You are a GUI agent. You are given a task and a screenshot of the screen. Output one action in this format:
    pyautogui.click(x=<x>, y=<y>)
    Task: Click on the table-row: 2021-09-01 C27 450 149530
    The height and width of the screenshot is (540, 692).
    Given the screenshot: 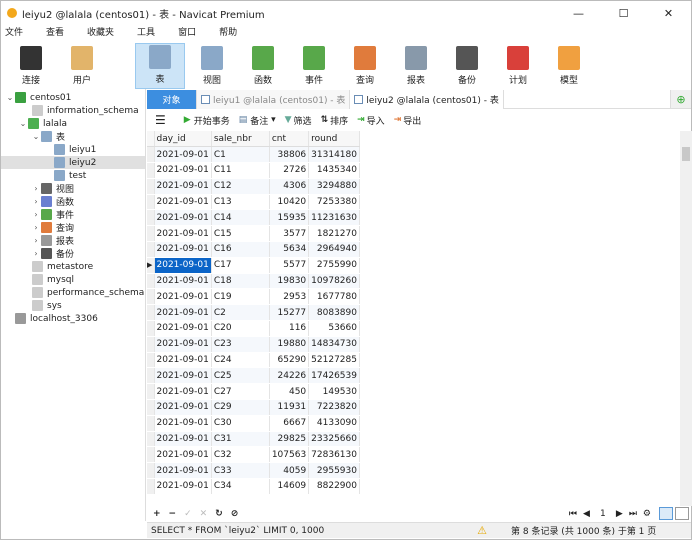 What is the action you would take?
    pyautogui.click(x=253, y=392)
    